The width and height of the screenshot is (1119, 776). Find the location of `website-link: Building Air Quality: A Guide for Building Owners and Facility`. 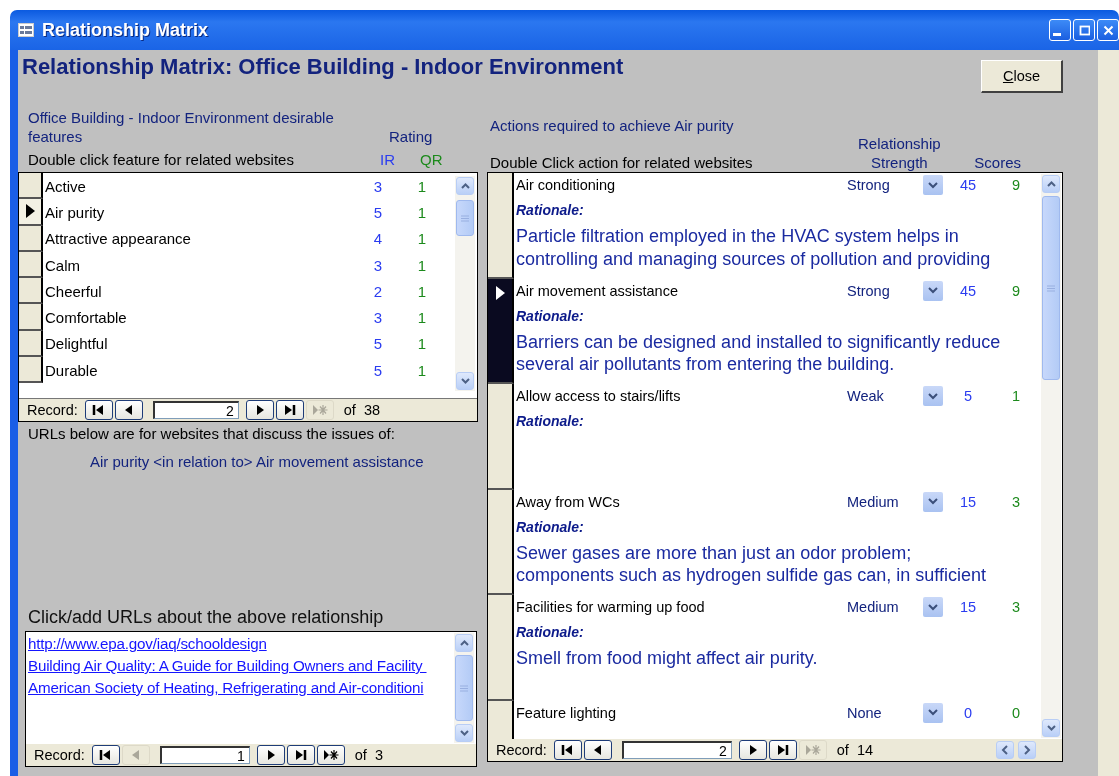

website-link: Building Air Quality: A Guide for Building Owners and Facility is located at coordinates (240, 666).